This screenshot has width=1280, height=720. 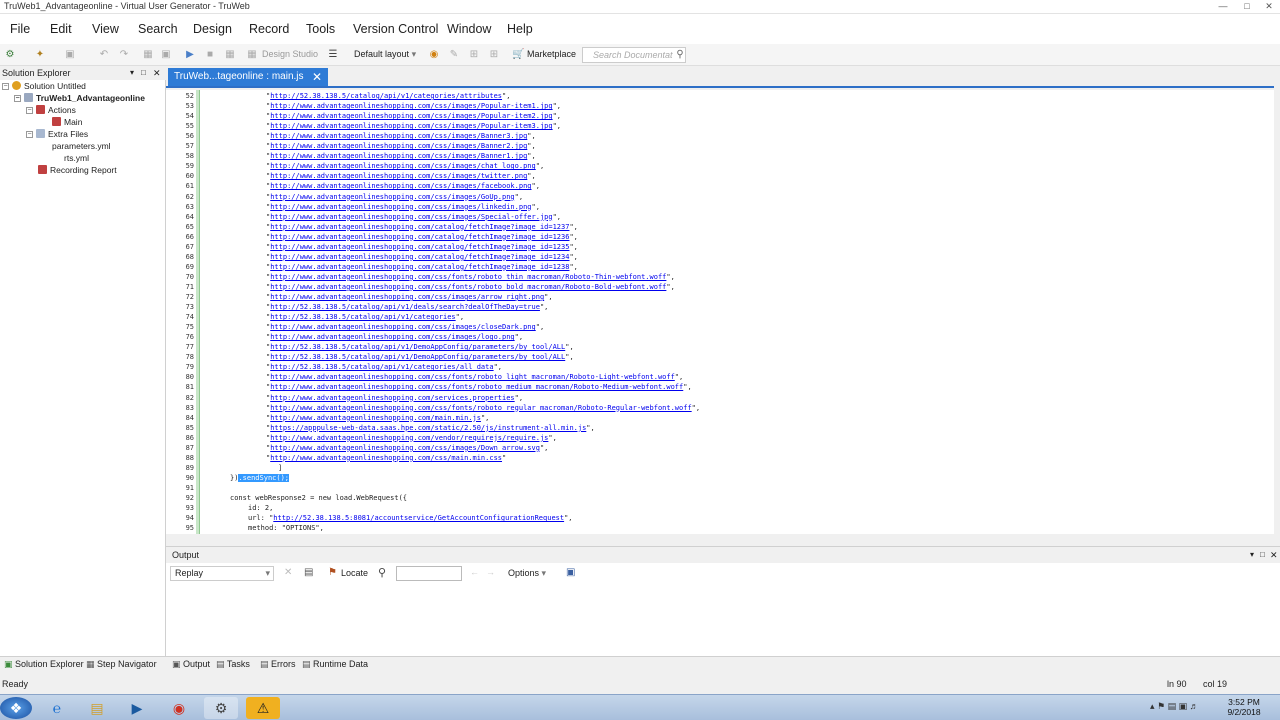 What do you see at coordinates (79, 98) in the screenshot?
I see `tree-item-script: − TruWeb1_Advantageonline` at bounding box center [79, 98].